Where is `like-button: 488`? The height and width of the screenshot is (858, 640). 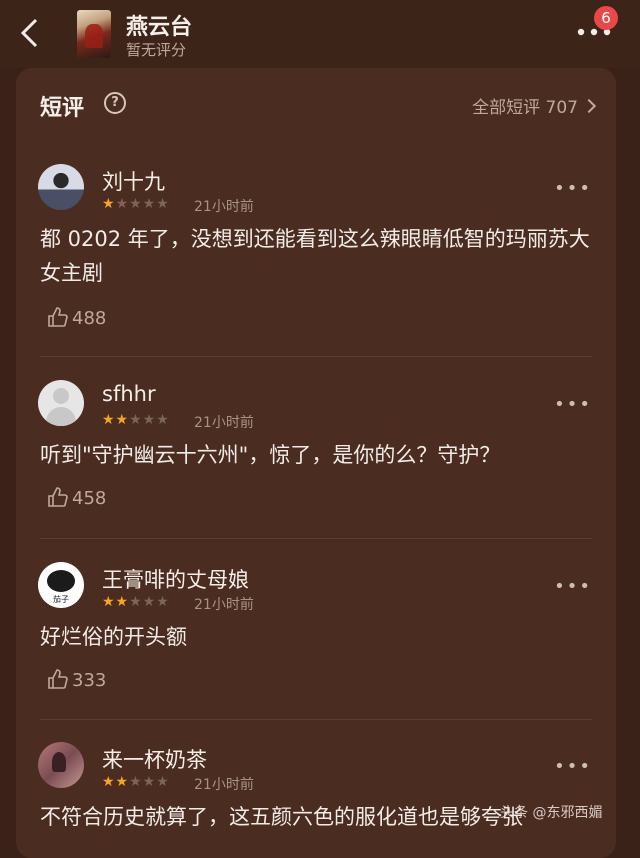 like-button: 488 is located at coordinates (76, 317).